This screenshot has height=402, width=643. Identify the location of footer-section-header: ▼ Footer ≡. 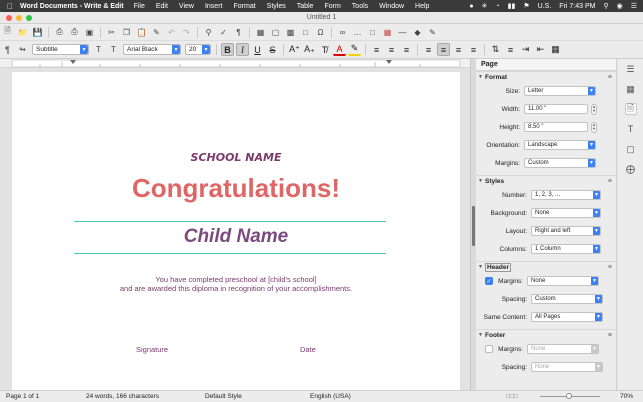
(546, 334).